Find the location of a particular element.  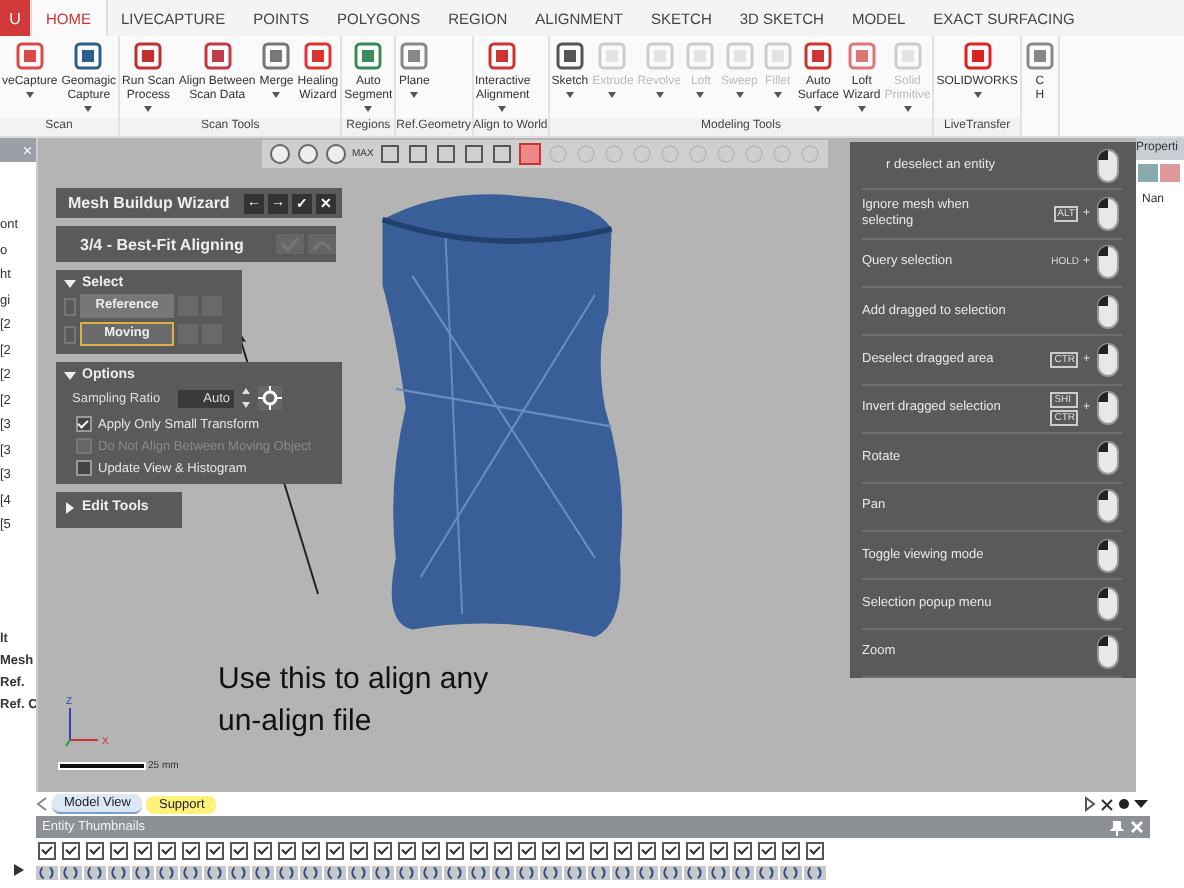

select-mode-icon is located at coordinates (529, 154).